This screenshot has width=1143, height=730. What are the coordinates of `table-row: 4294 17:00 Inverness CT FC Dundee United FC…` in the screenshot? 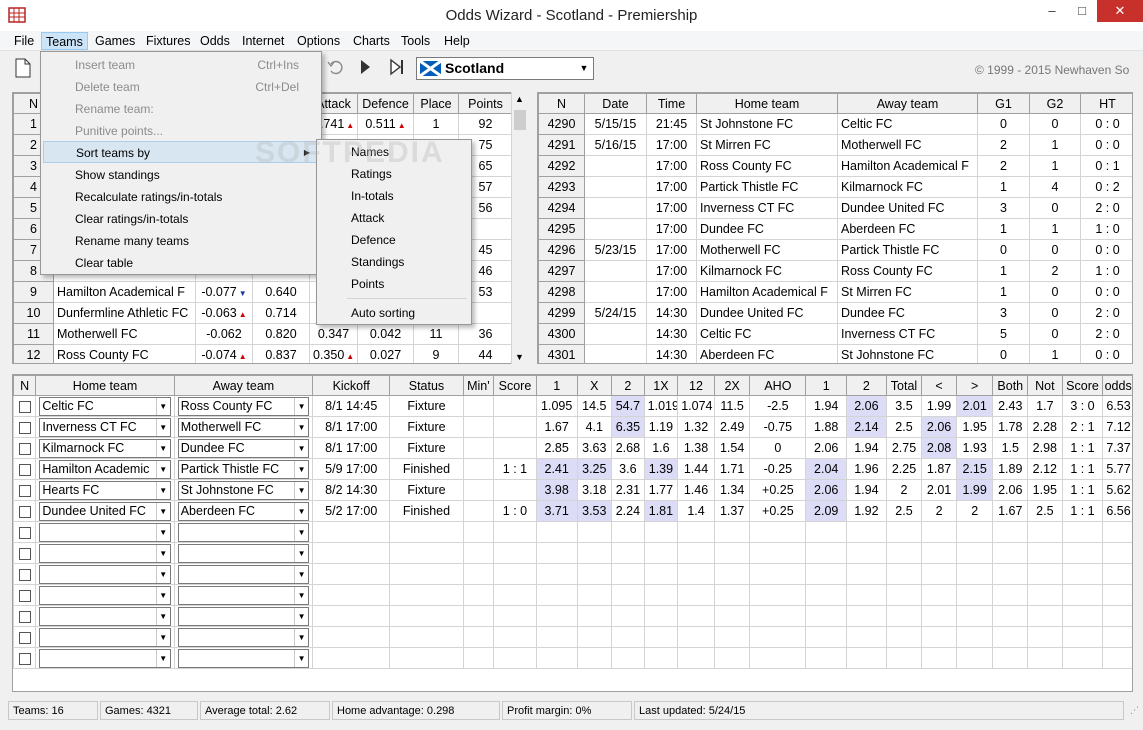 It's located at (835, 208).